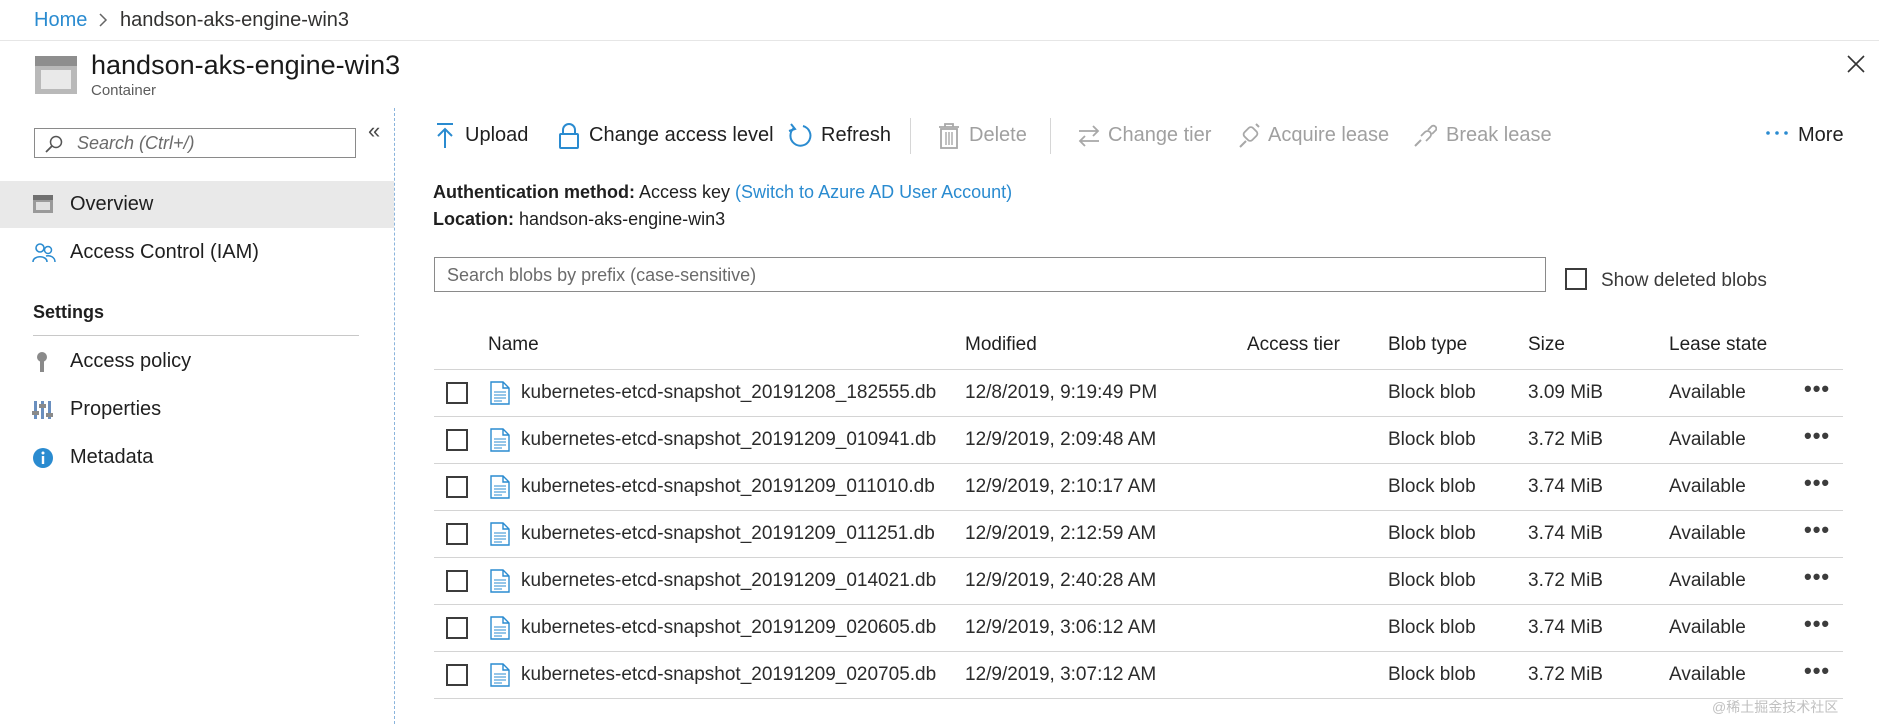 This screenshot has width=1879, height=724. Describe the element at coordinates (1546, 345) in the screenshot. I see `column-header-size: Size` at that location.